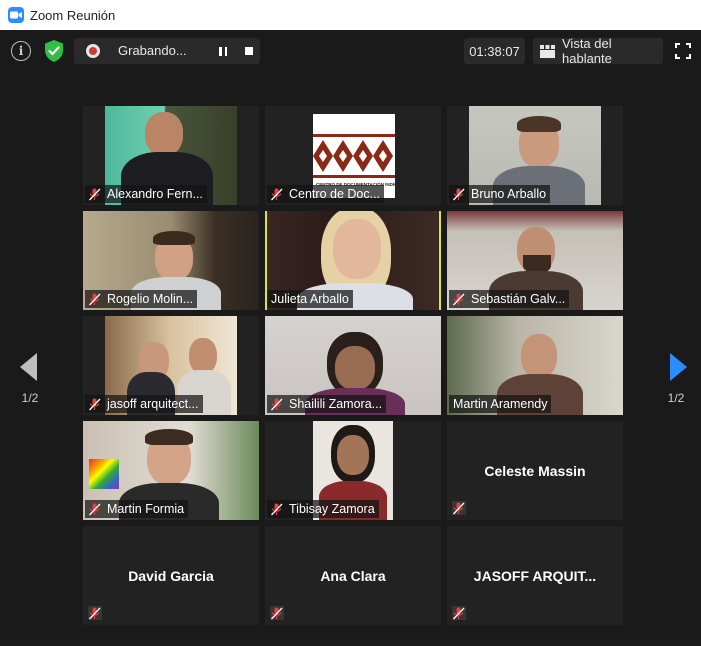 Image resolution: width=701 pixels, height=646 pixels. I want to click on participant-name-bar: Martin Formia, so click(137, 509).